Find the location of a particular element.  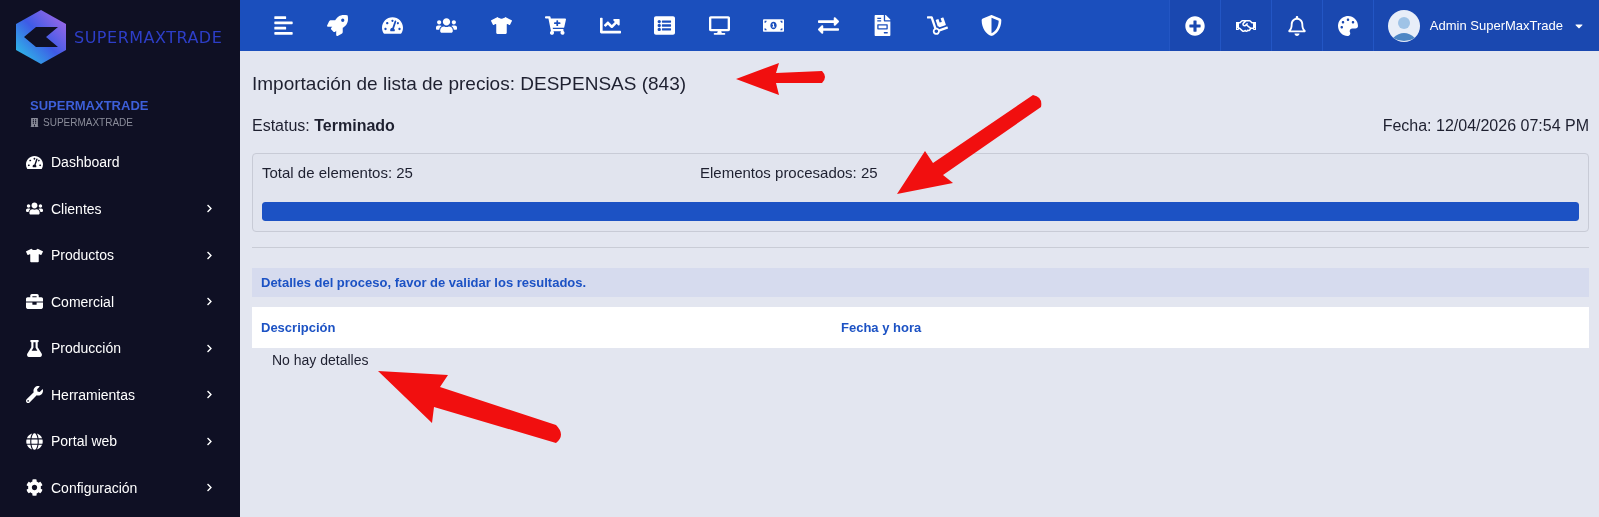

exchange-icon is located at coordinates (828, 25).